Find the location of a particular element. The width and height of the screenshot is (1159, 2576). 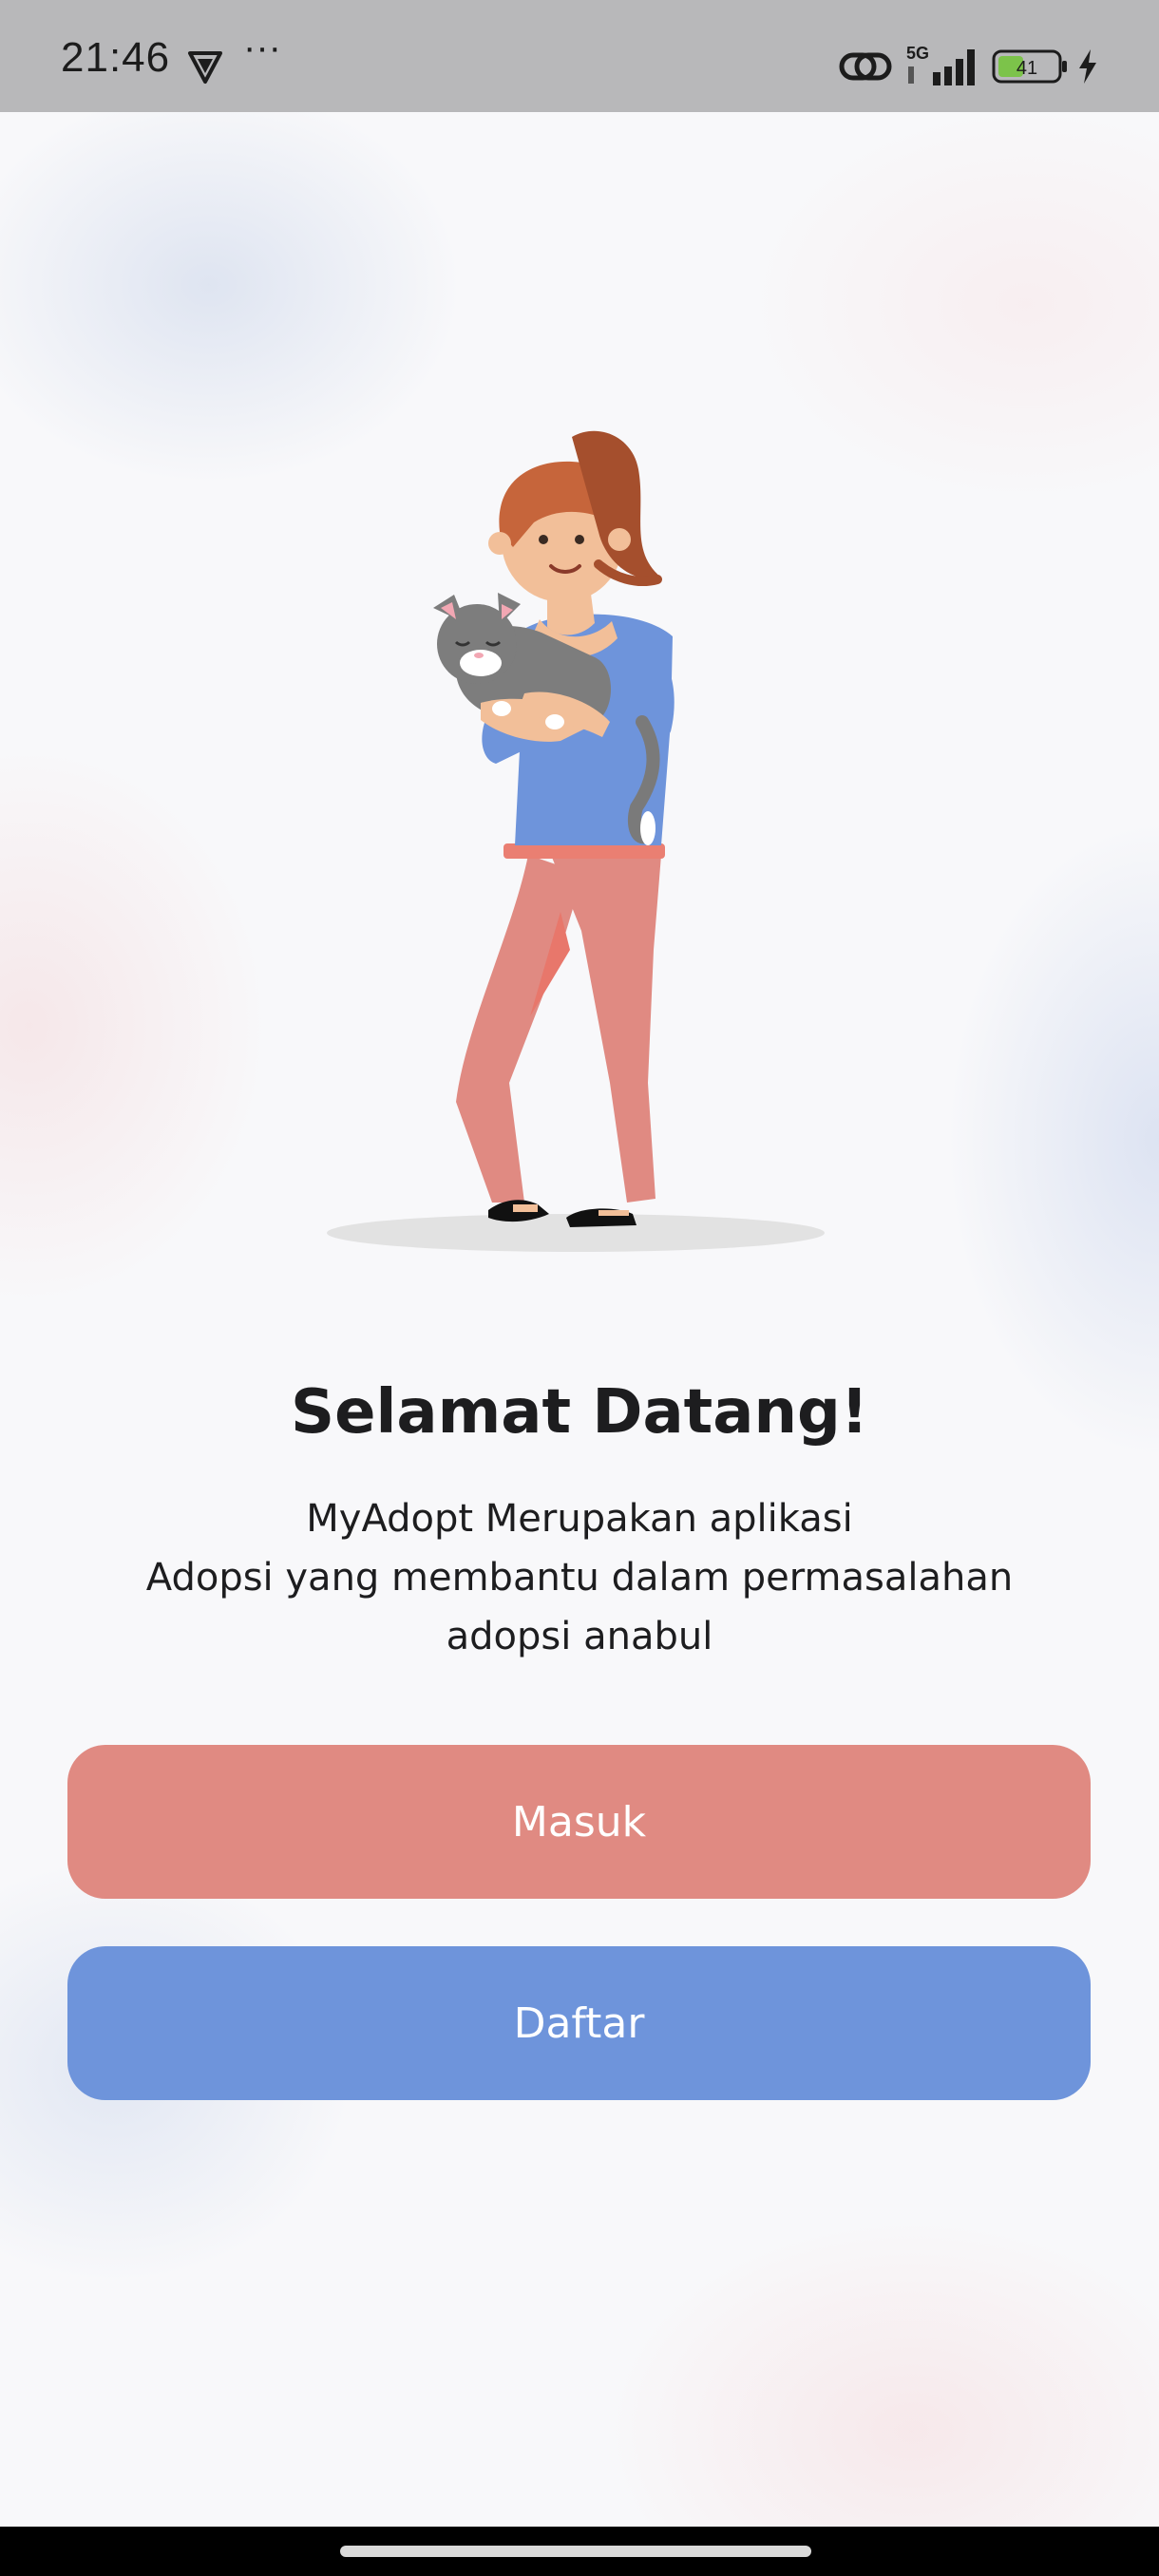

status-bar: 21:46 ··· 5G 41 is located at coordinates (579, 56).